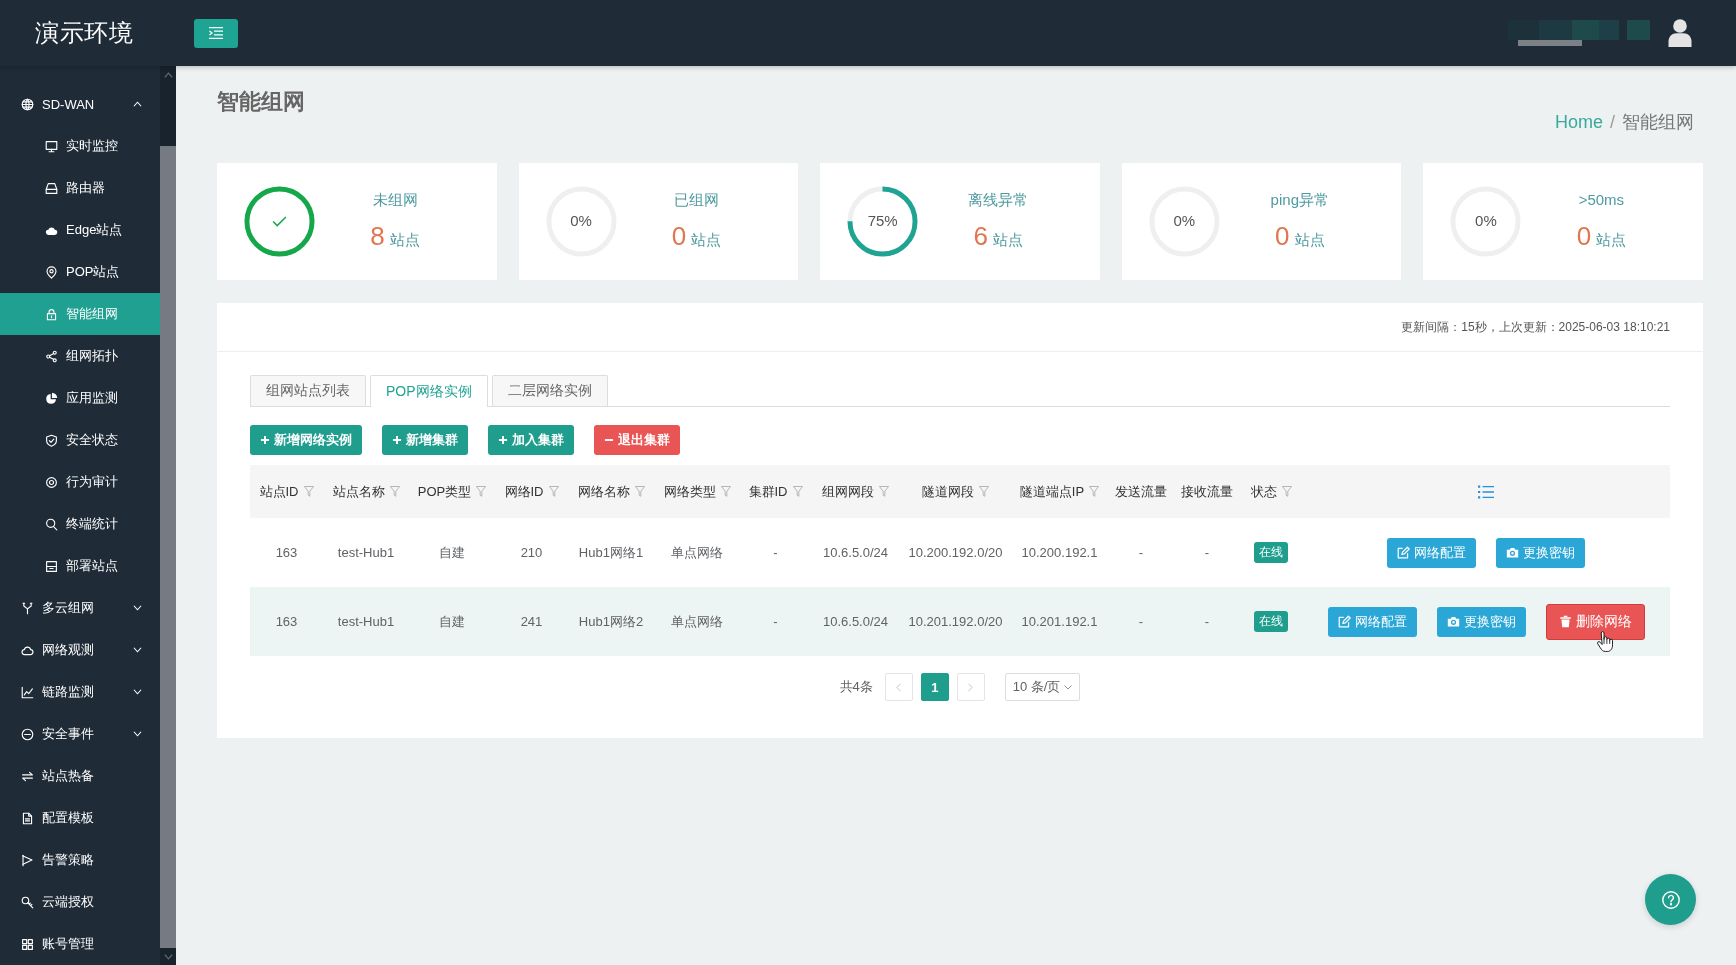  What do you see at coordinates (80, 776) in the screenshot?
I see `sidebar-item: 站点热备` at bounding box center [80, 776].